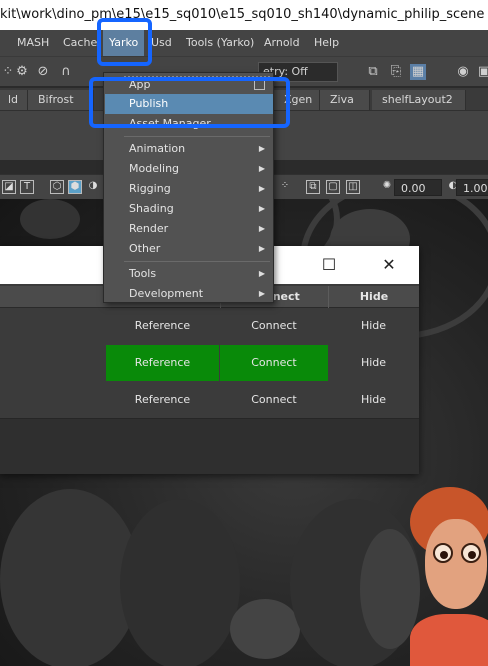 The height and width of the screenshot is (666, 488). Describe the element at coordinates (456, 564) in the screenshot. I see `character-face` at that location.